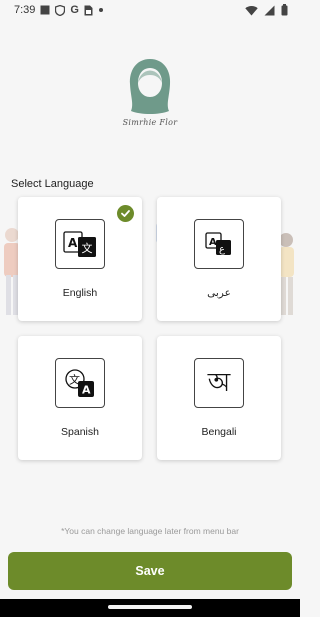  What do you see at coordinates (219, 383) in the screenshot?
I see `bengali-letter-icon: অ` at bounding box center [219, 383].